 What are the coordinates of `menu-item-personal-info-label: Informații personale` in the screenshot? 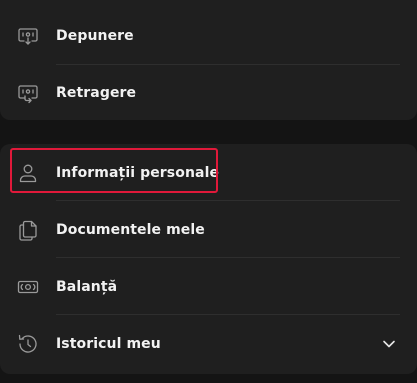 It's located at (138, 172).